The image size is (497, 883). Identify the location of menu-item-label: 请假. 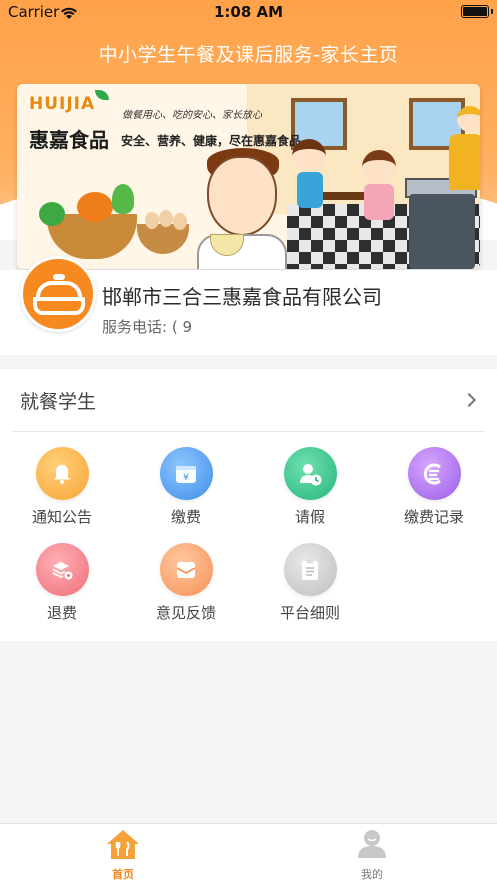
(309, 517).